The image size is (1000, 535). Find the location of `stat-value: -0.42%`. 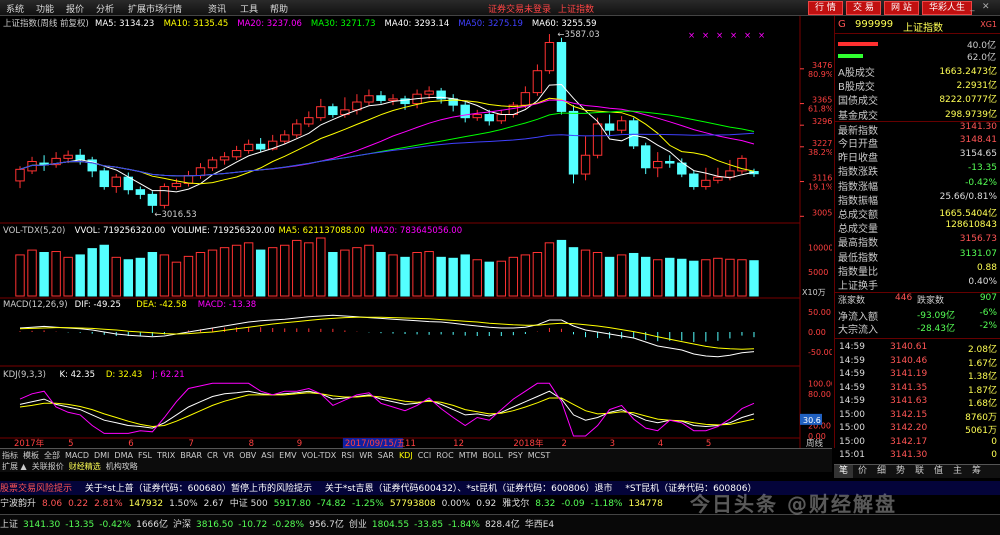

stat-value: -0.42% is located at coordinates (981, 182).